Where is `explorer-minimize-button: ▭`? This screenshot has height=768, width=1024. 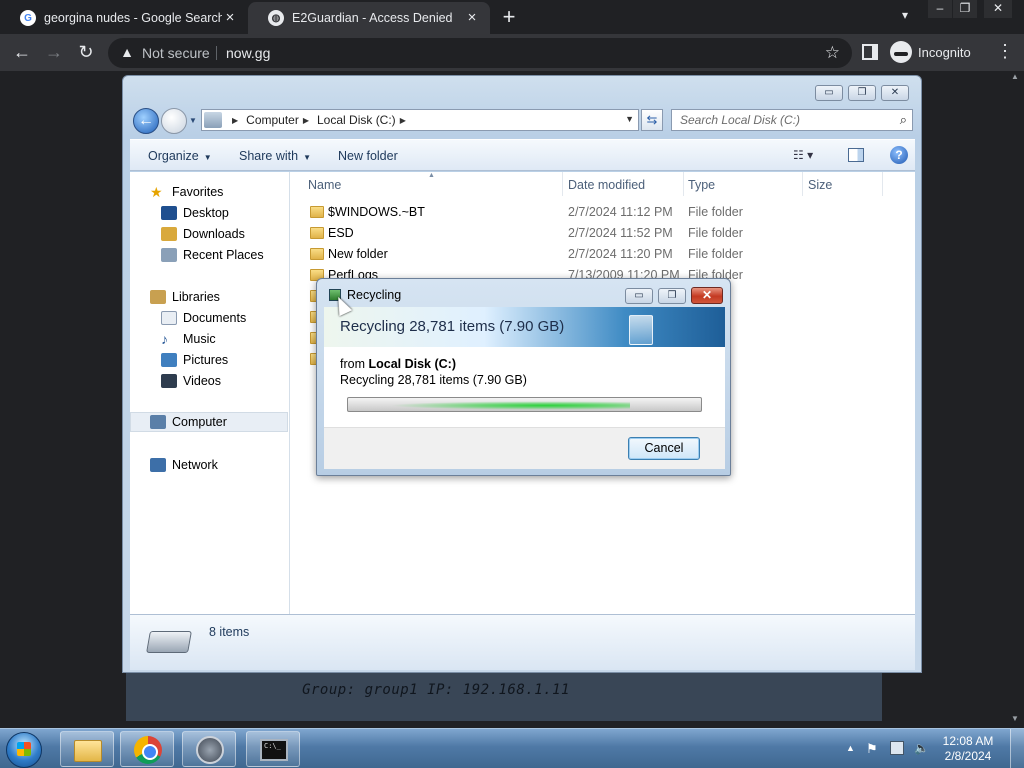
explorer-minimize-button: ▭ is located at coordinates (829, 93).